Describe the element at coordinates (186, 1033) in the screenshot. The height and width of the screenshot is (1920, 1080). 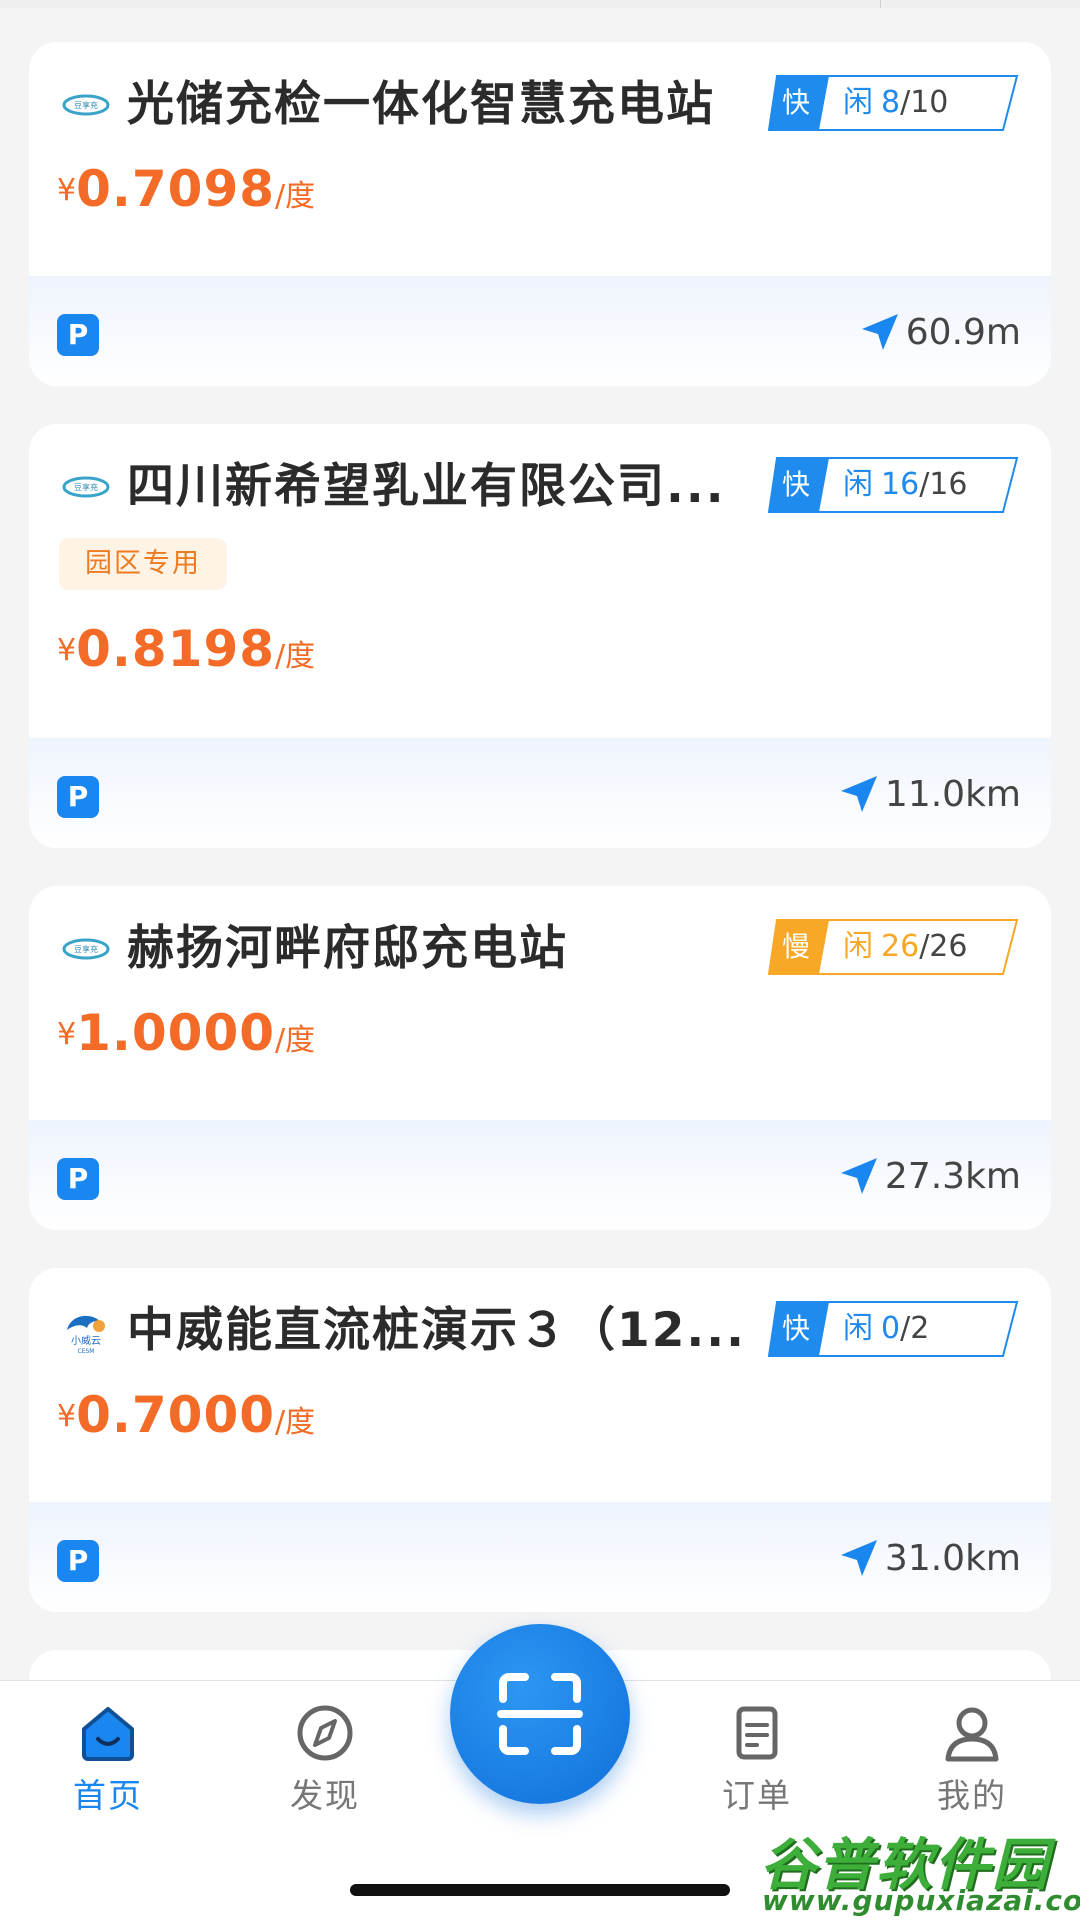
I see `price: ¥1.0000/度` at that location.